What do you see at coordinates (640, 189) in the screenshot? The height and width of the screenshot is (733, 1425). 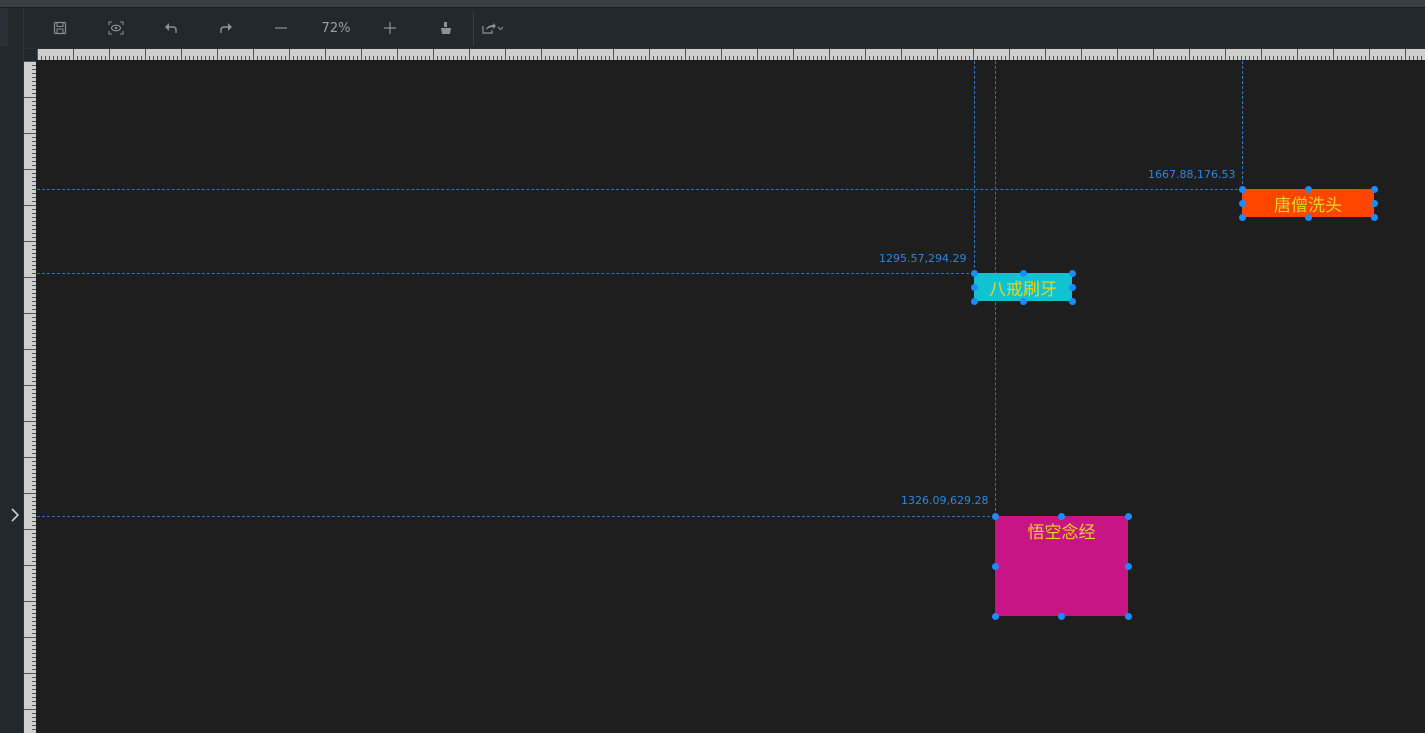 I see `guide-line-h-tang` at bounding box center [640, 189].